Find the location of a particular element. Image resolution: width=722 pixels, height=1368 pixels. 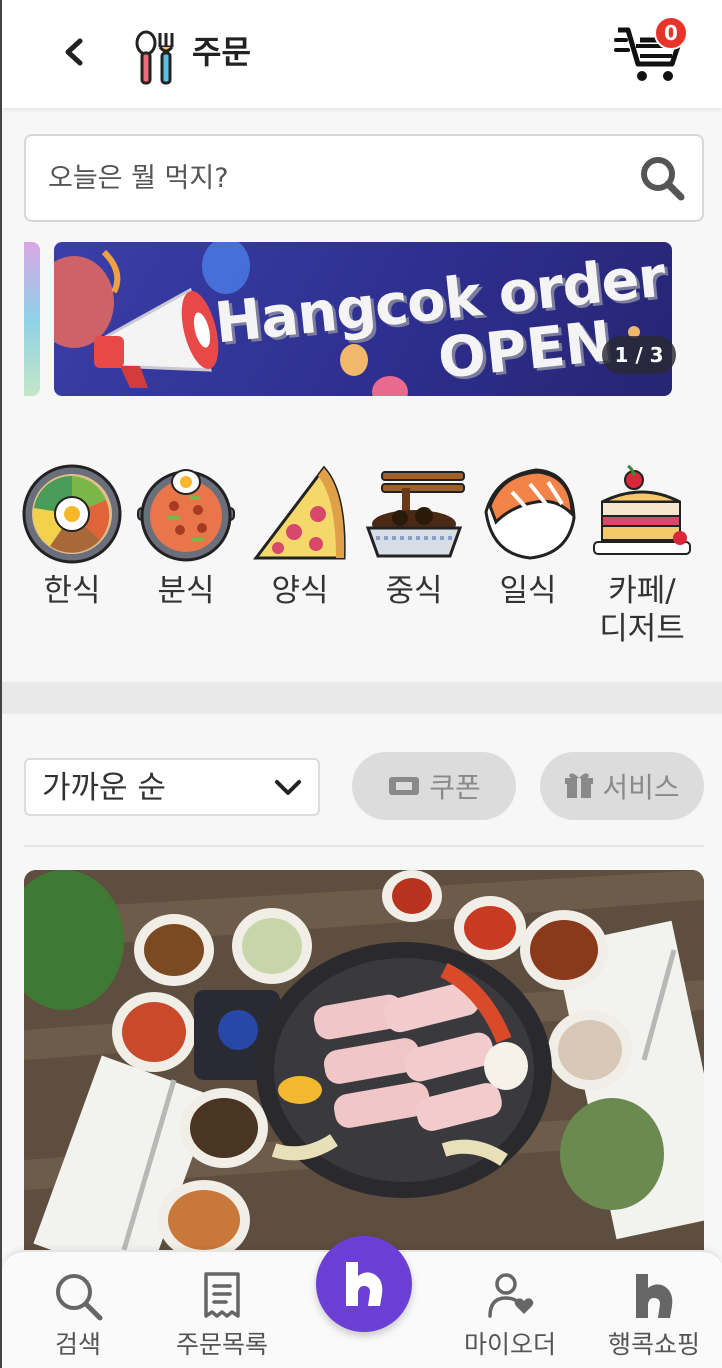

header: 주문 0 is located at coordinates (362, 54).